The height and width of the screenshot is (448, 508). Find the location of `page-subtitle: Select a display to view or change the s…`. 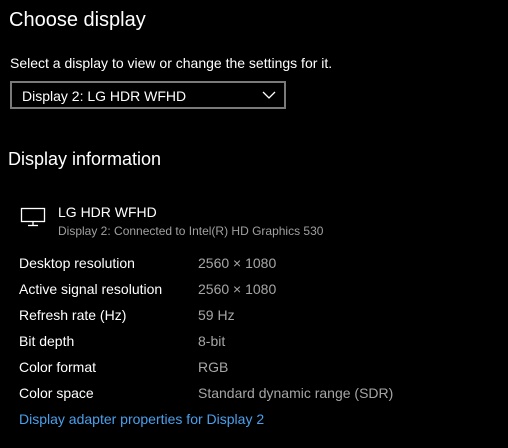

page-subtitle: Select a display to view or change the s… is located at coordinates (171, 63).